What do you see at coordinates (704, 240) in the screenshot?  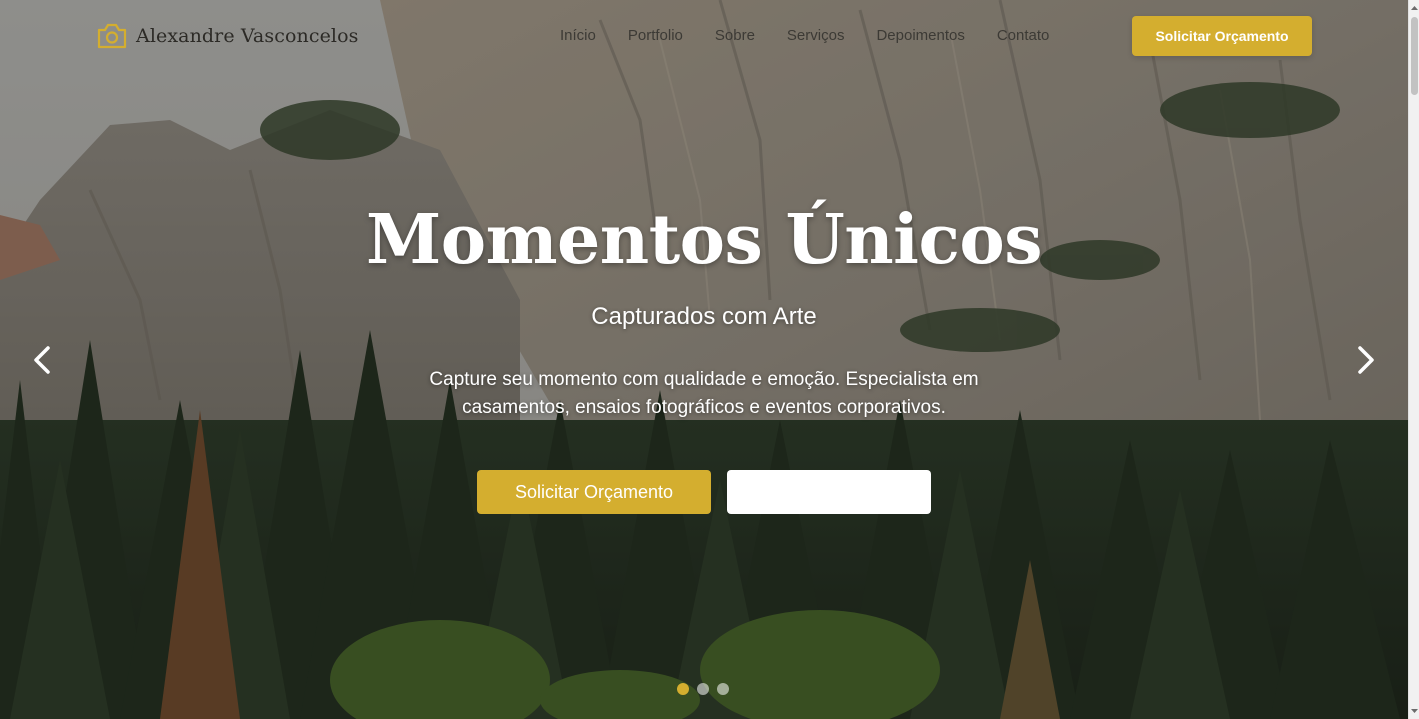 I see `hero-title: Momentos Únicos` at bounding box center [704, 240].